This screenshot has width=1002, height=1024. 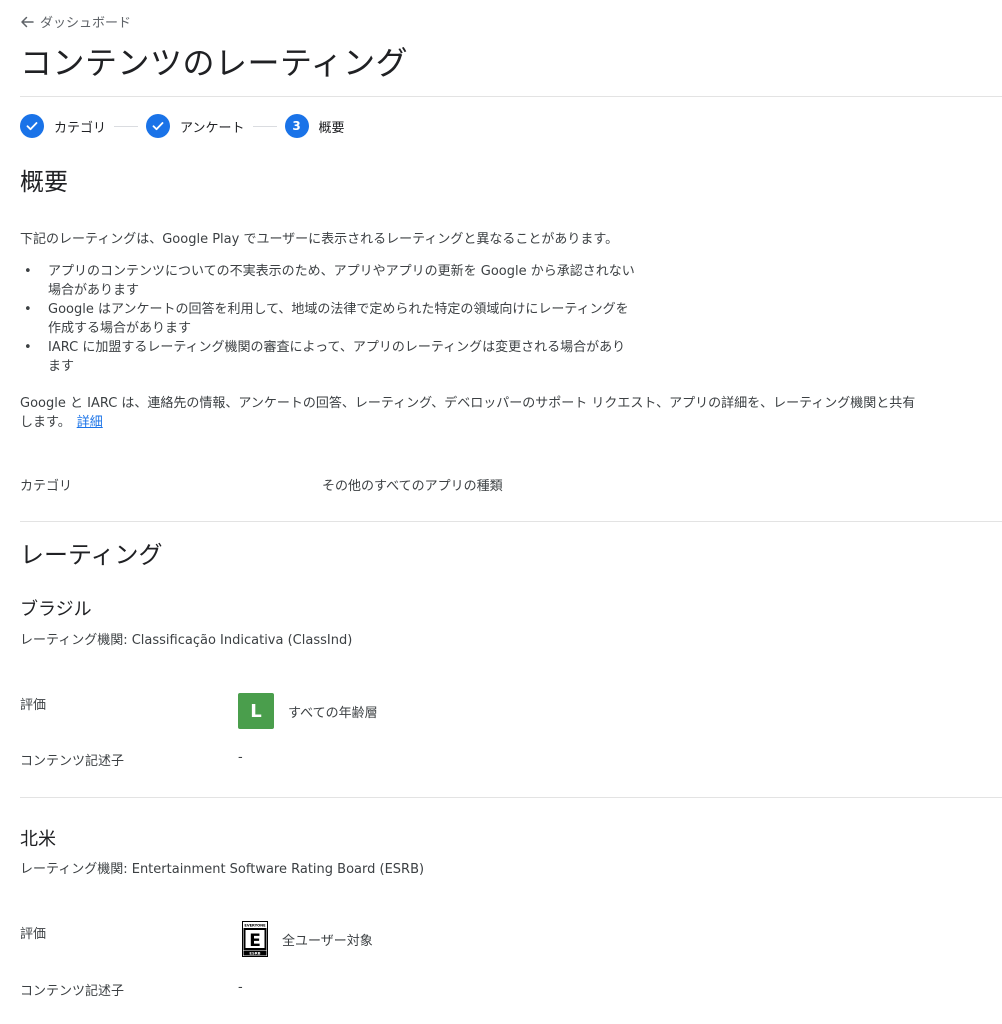 I want to click on page-title: コンテンツのレーティング, so click(x=214, y=63).